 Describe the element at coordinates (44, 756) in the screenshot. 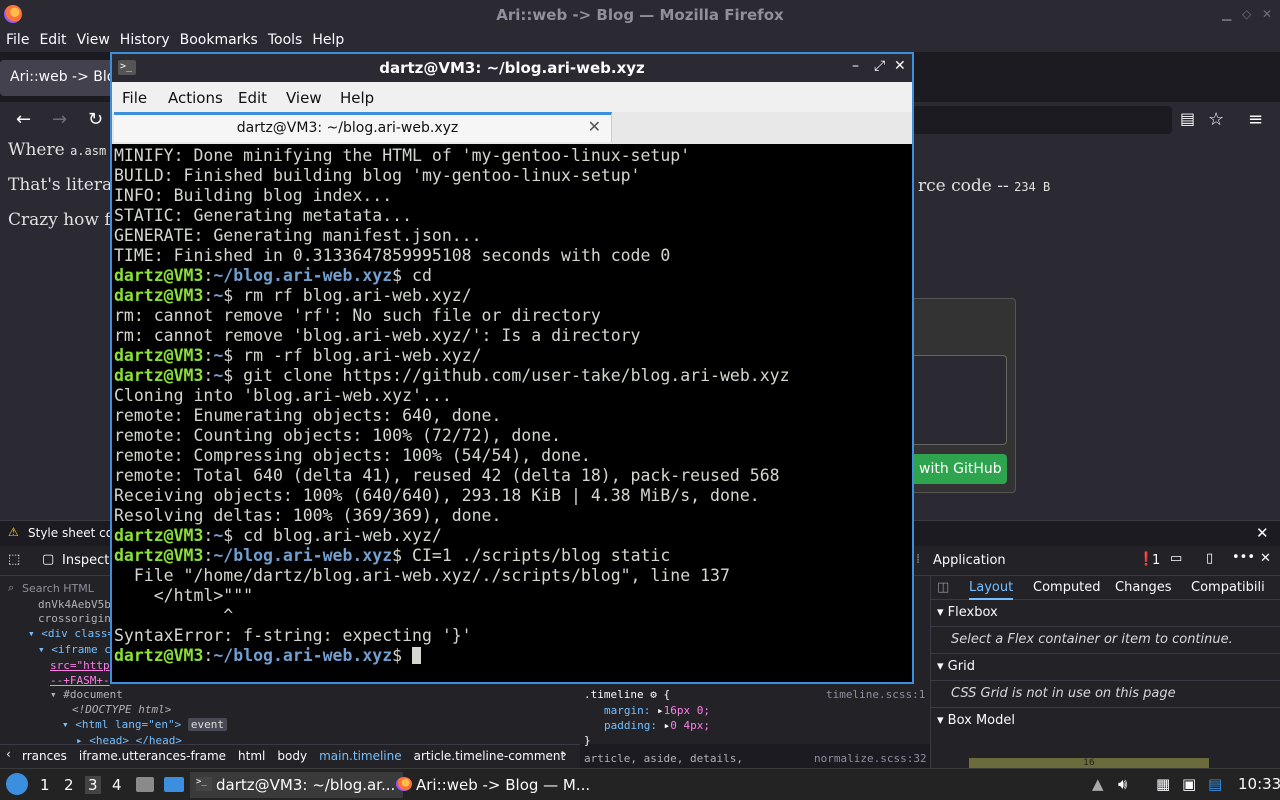

I see `breadcrumb-item: rrances` at that location.